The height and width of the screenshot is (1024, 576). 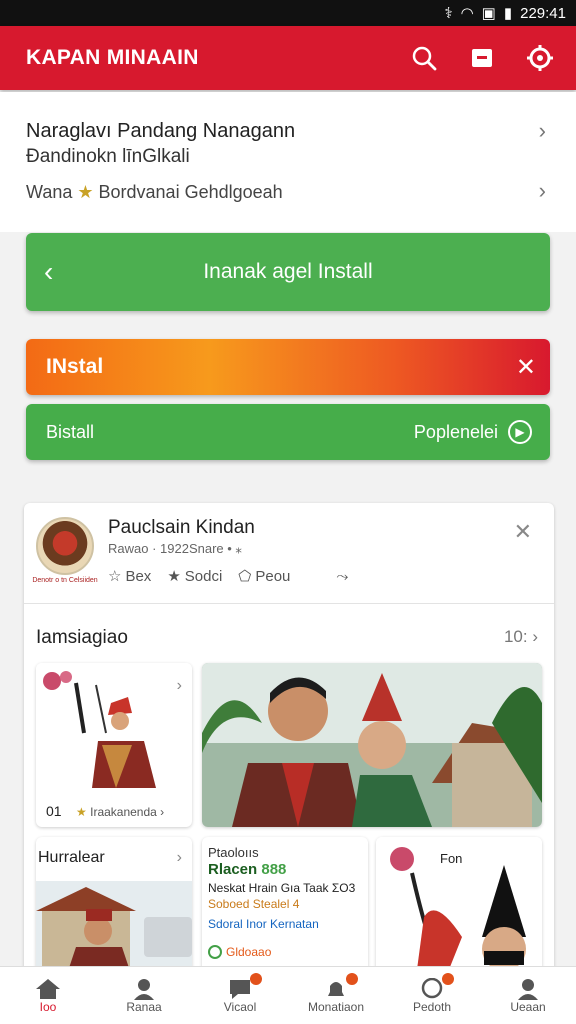 I want to click on tile-event-title-number: 888, so click(x=274, y=869).